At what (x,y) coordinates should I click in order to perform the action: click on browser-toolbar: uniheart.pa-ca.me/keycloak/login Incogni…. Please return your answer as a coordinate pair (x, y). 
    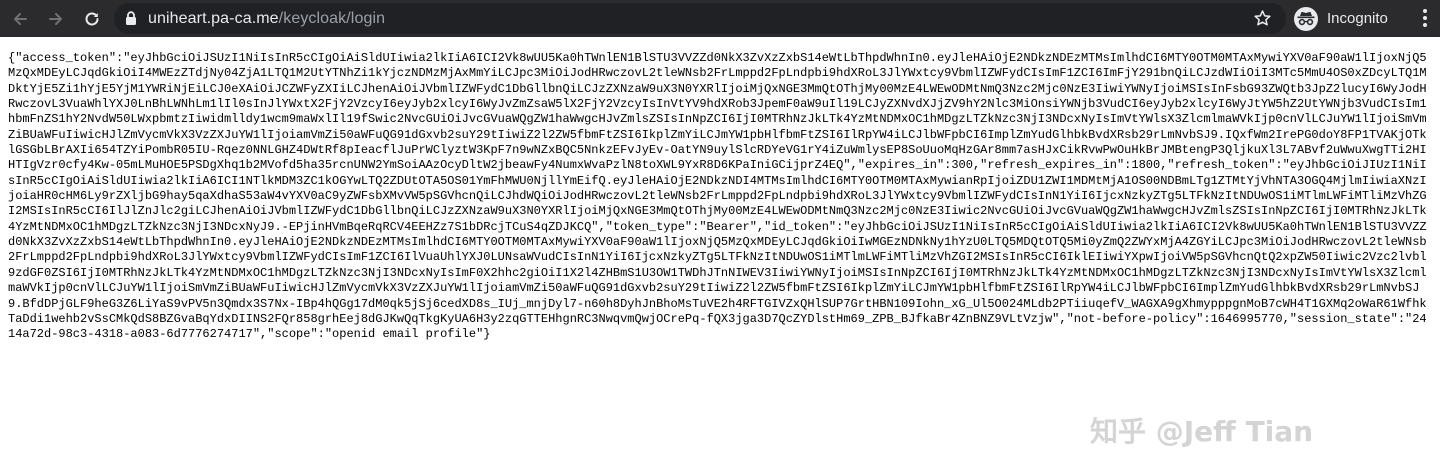
    Looking at the image, I should click on (720, 18).